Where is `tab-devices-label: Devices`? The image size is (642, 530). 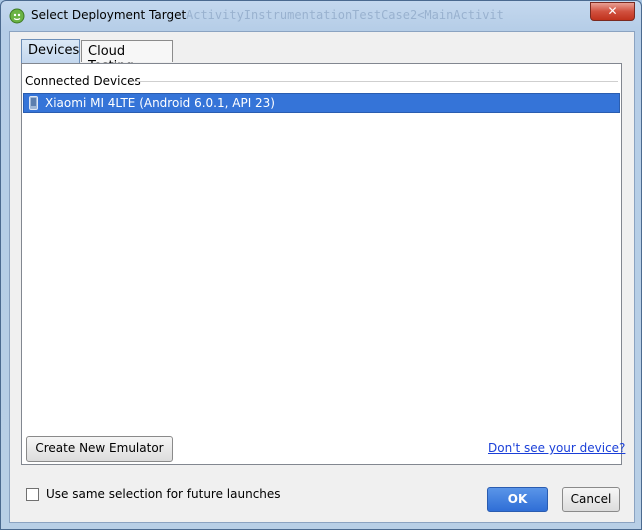 tab-devices-label: Devices is located at coordinates (54, 50).